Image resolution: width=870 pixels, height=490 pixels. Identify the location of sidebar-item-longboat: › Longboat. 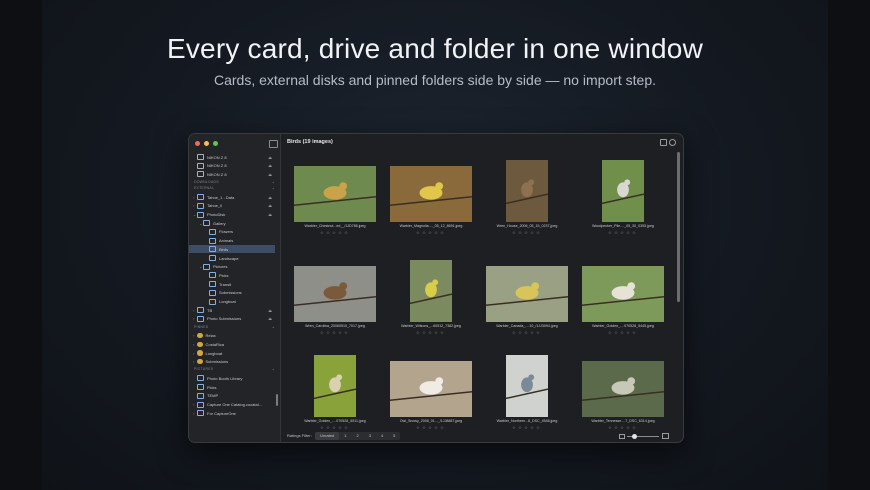
(232, 353).